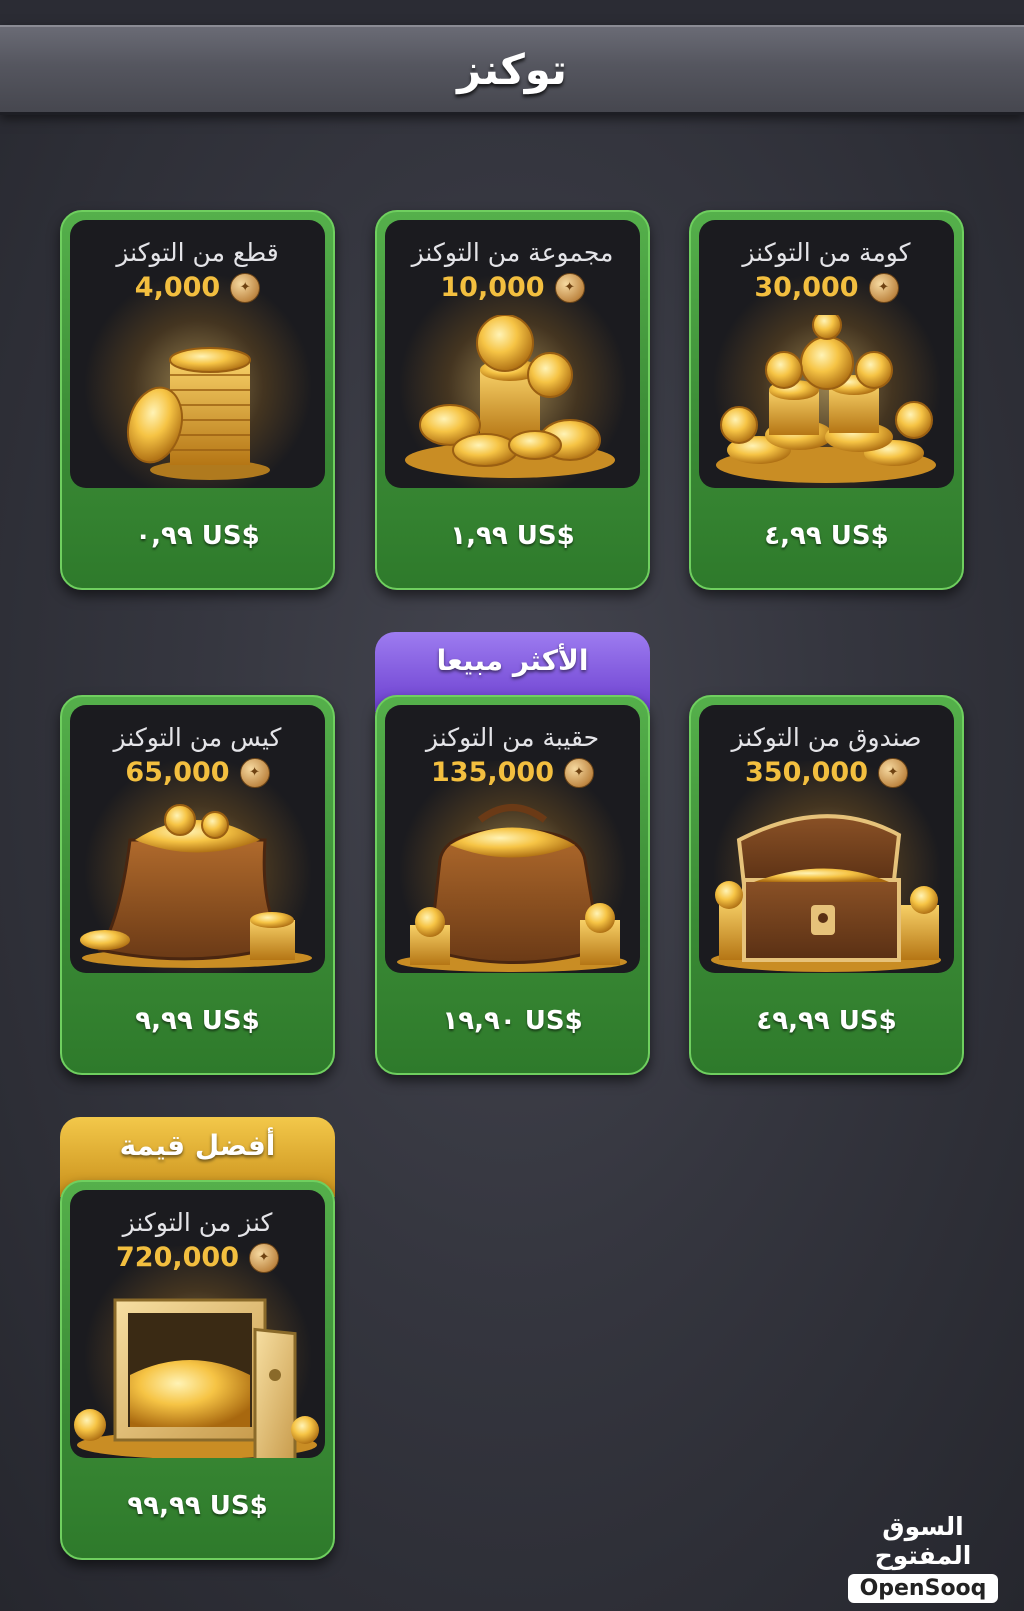  I want to click on product-name: كومة من التوكنز, so click(826, 252).